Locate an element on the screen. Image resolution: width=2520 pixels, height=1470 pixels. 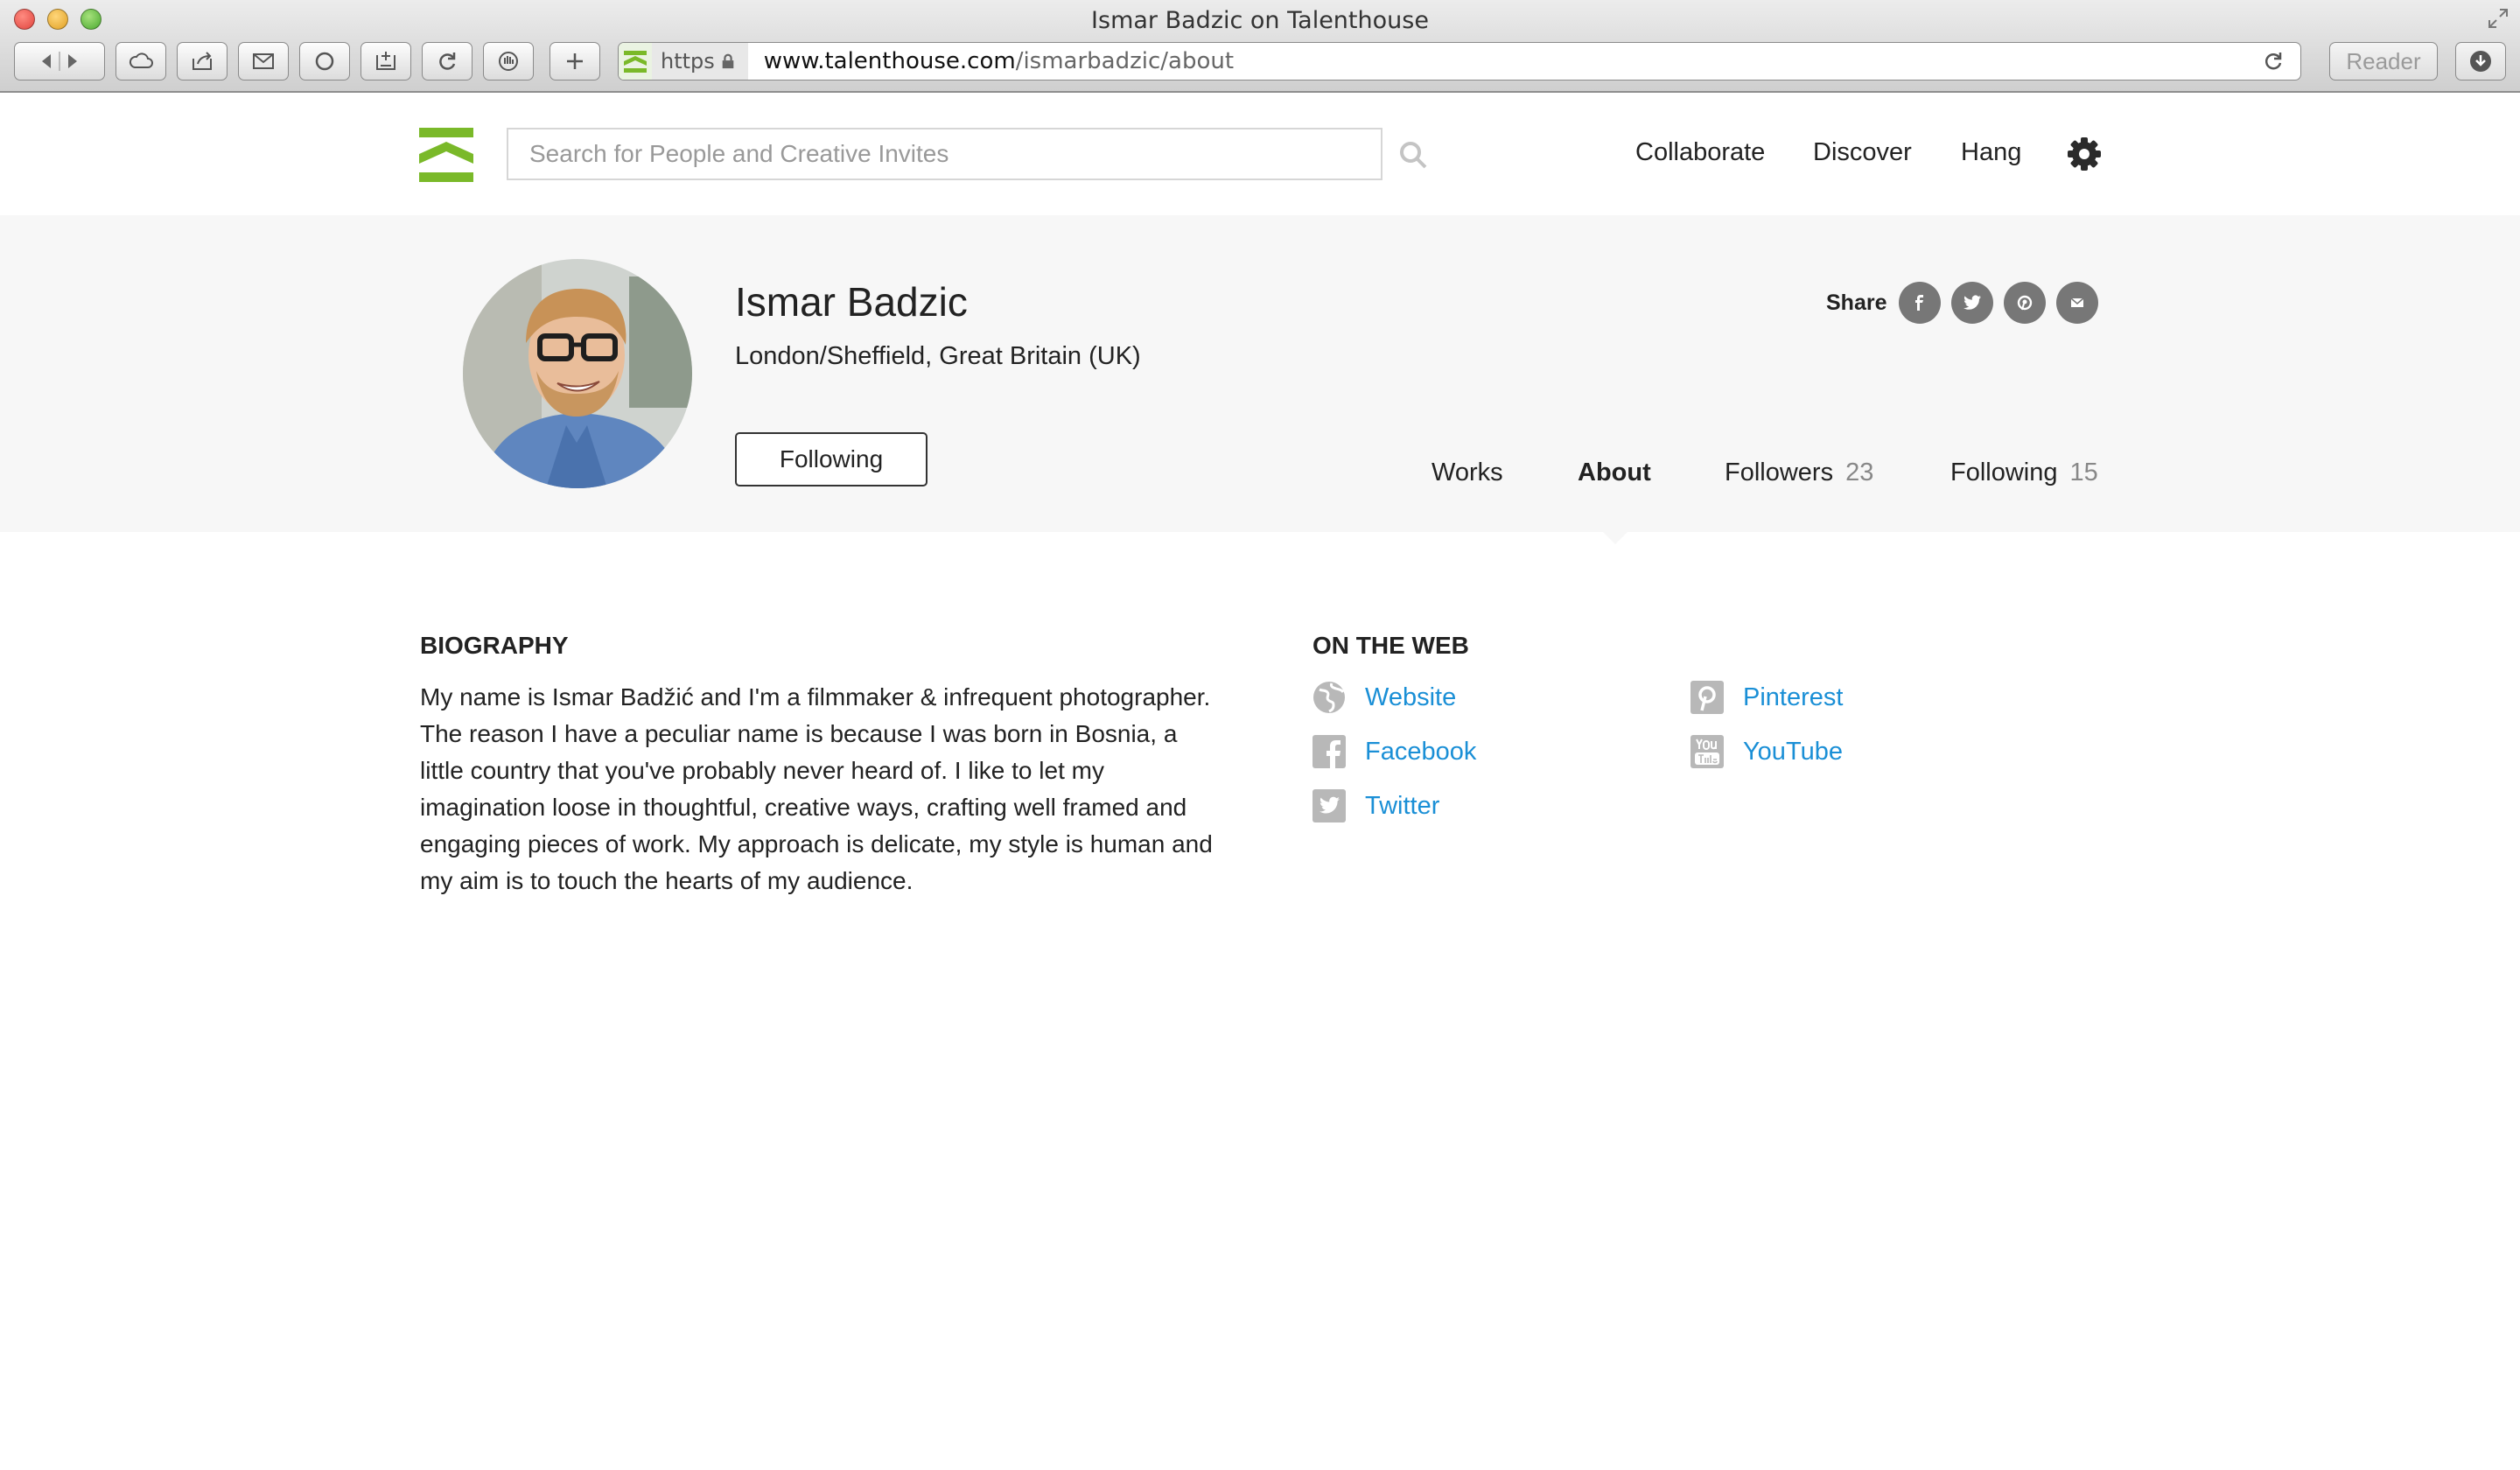
mail-icon is located at coordinates (263, 61).